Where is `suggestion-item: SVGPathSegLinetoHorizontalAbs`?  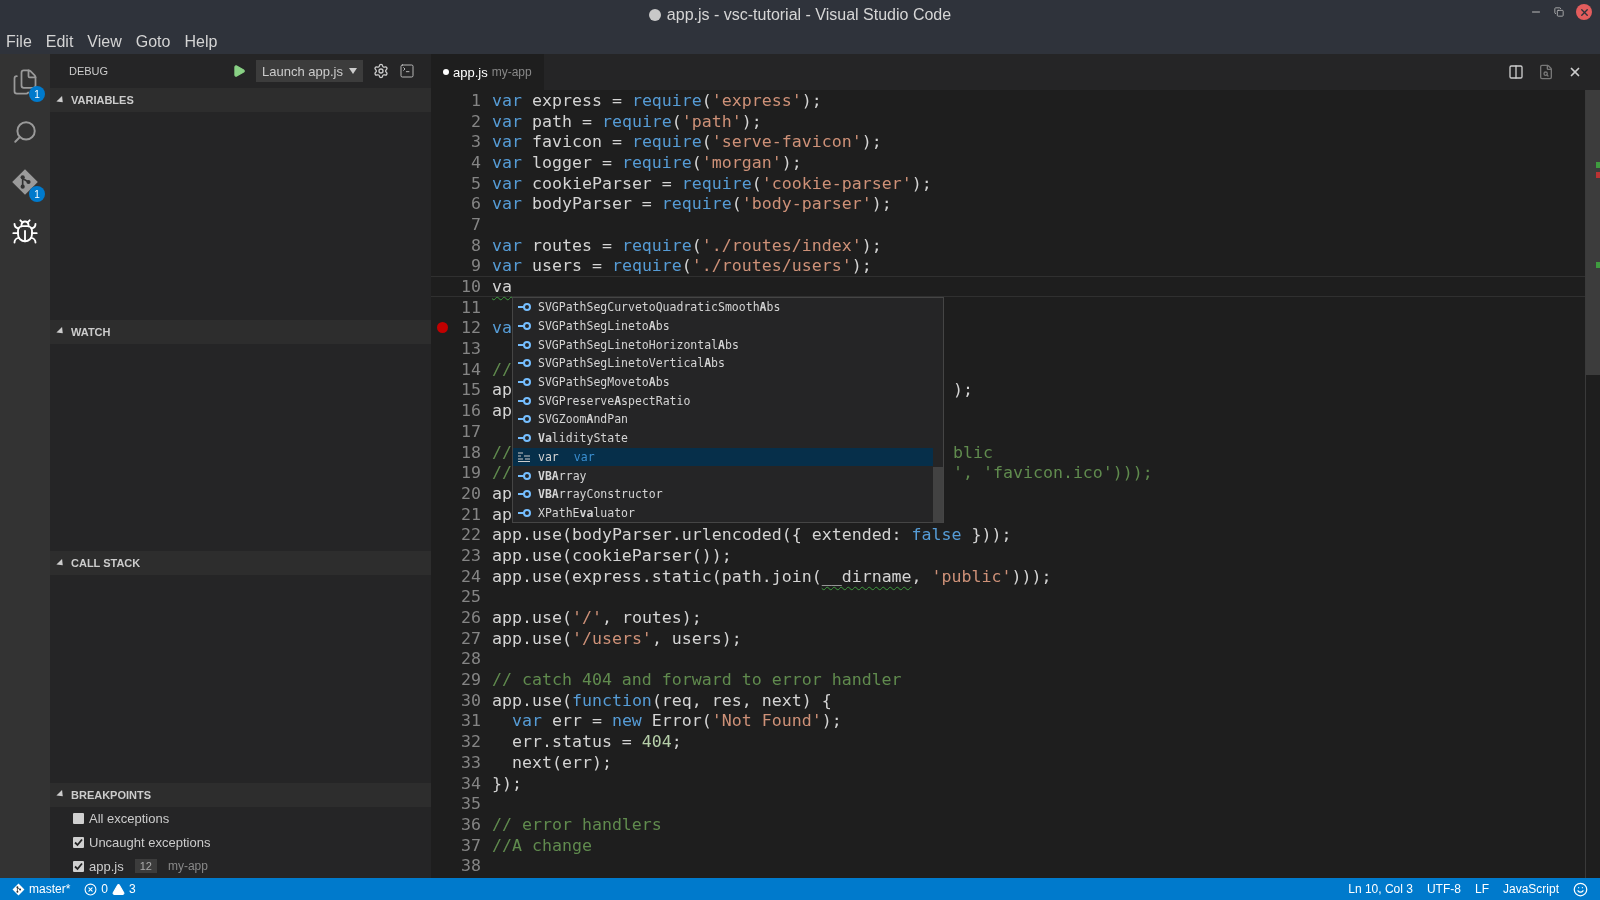
suggestion-item: SVGPathSegLinetoHorizontalAbs is located at coordinates (723, 345).